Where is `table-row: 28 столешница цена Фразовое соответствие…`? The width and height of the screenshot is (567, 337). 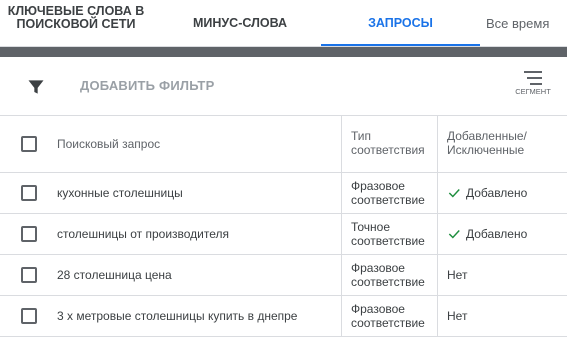 table-row: 28 столешница цена Фразовое соответствие… is located at coordinates (283, 275).